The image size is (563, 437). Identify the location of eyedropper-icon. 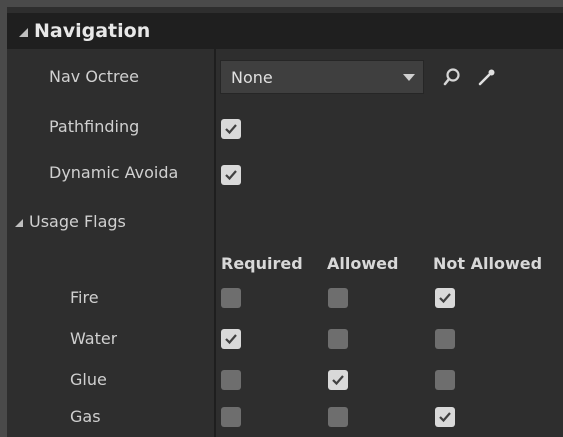
(487, 77).